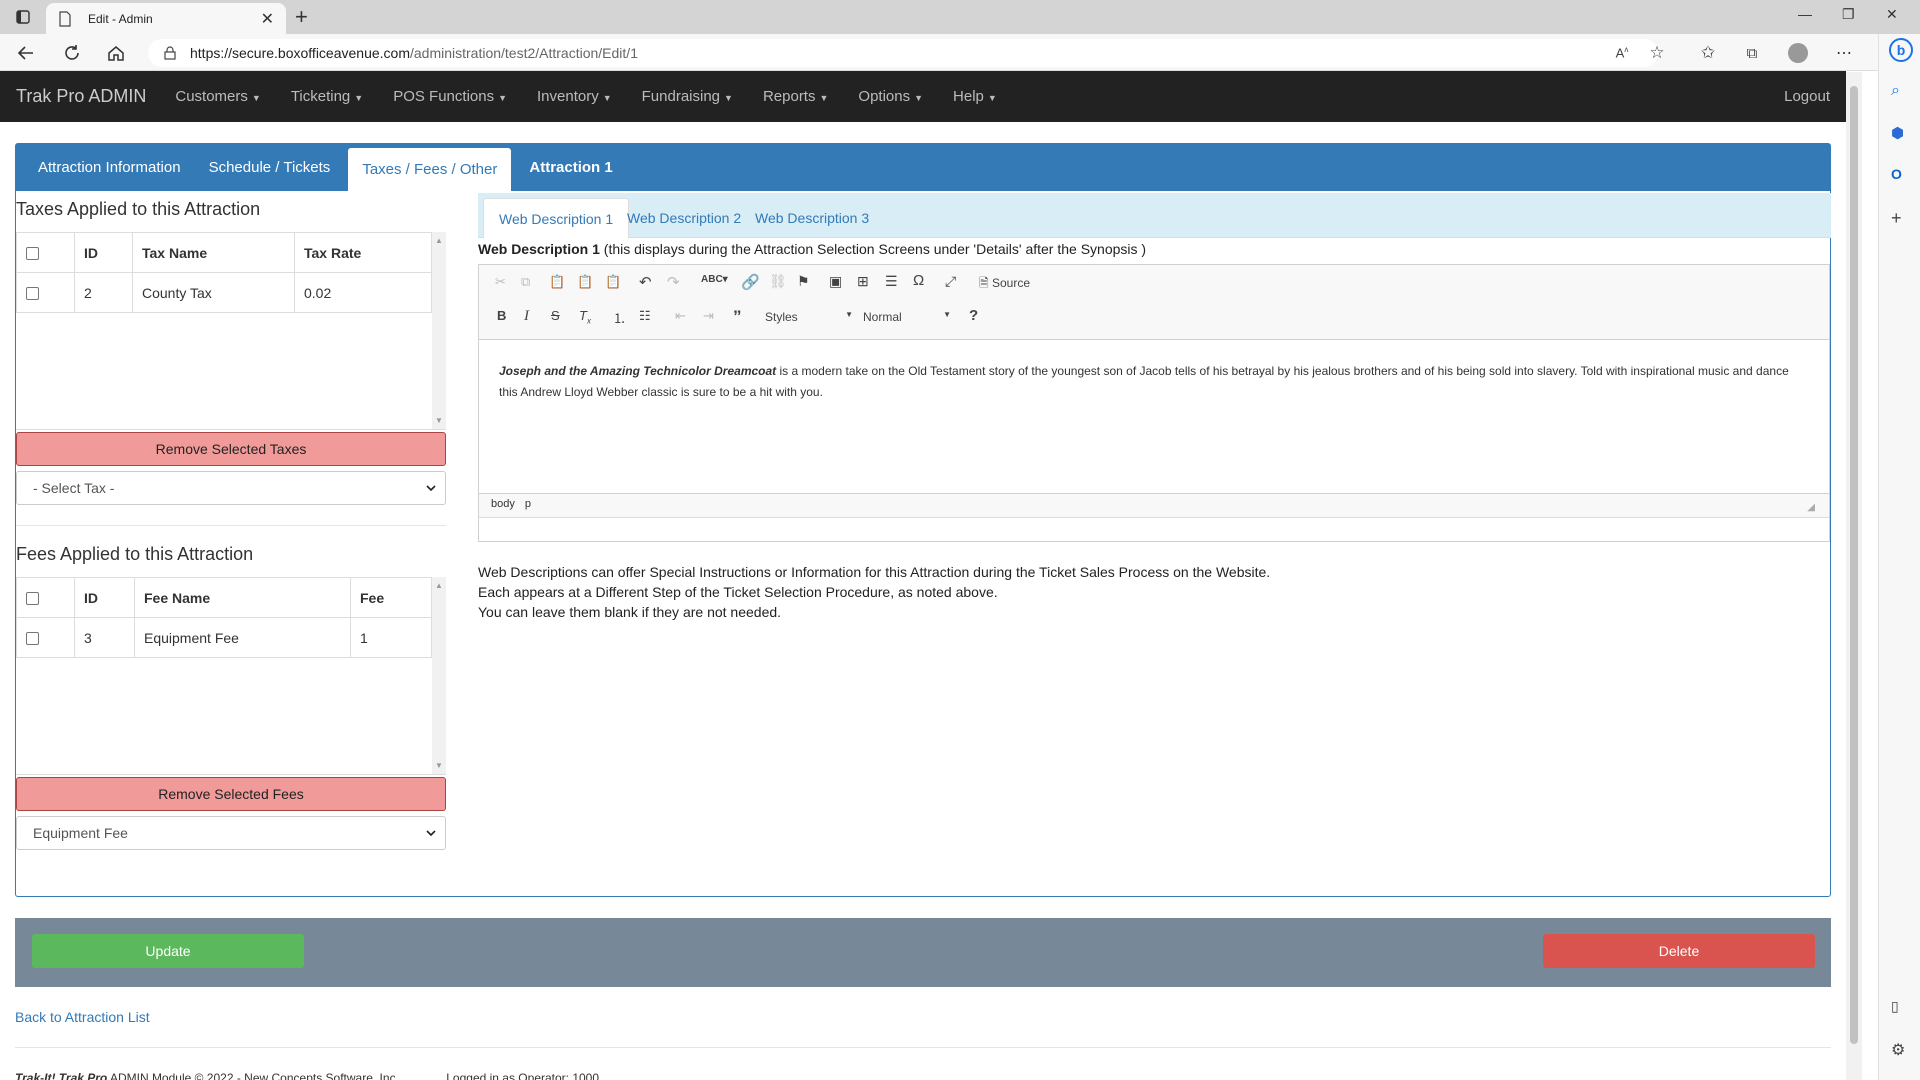 Image resolution: width=1920 pixels, height=1080 pixels. Describe the element at coordinates (32, 599) in the screenshot. I see `select-all-fees-checkbox` at that location.